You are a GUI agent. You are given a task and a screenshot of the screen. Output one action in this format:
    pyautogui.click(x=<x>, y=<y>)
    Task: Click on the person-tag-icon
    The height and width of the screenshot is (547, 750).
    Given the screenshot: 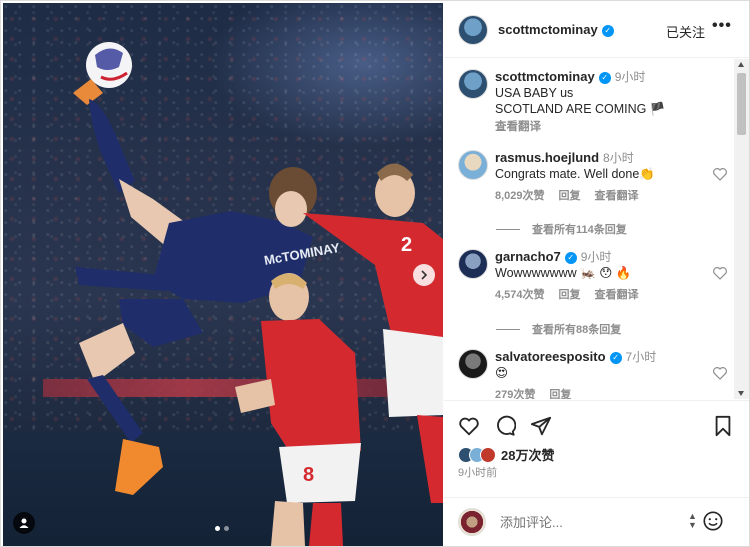 What is the action you would take?
    pyautogui.click(x=24, y=523)
    